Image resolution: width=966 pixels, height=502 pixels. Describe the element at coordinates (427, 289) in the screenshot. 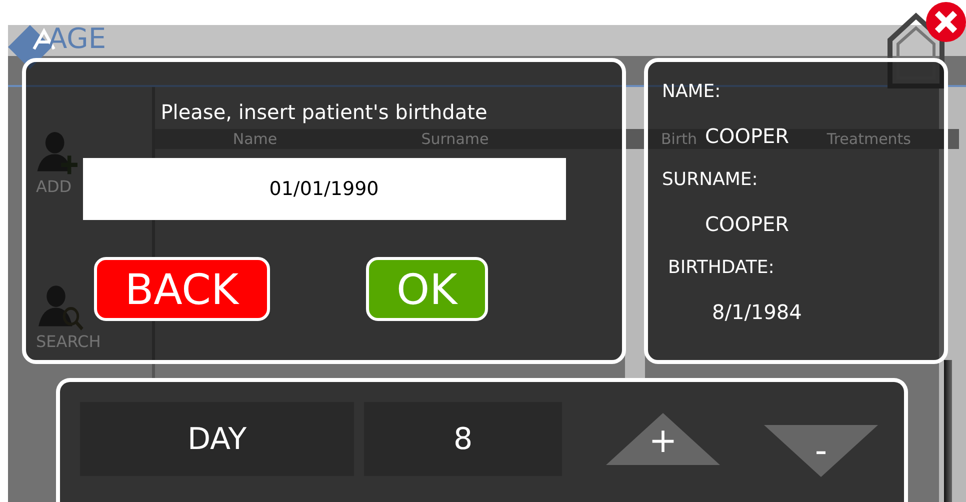

I see `ok-button: OK` at that location.